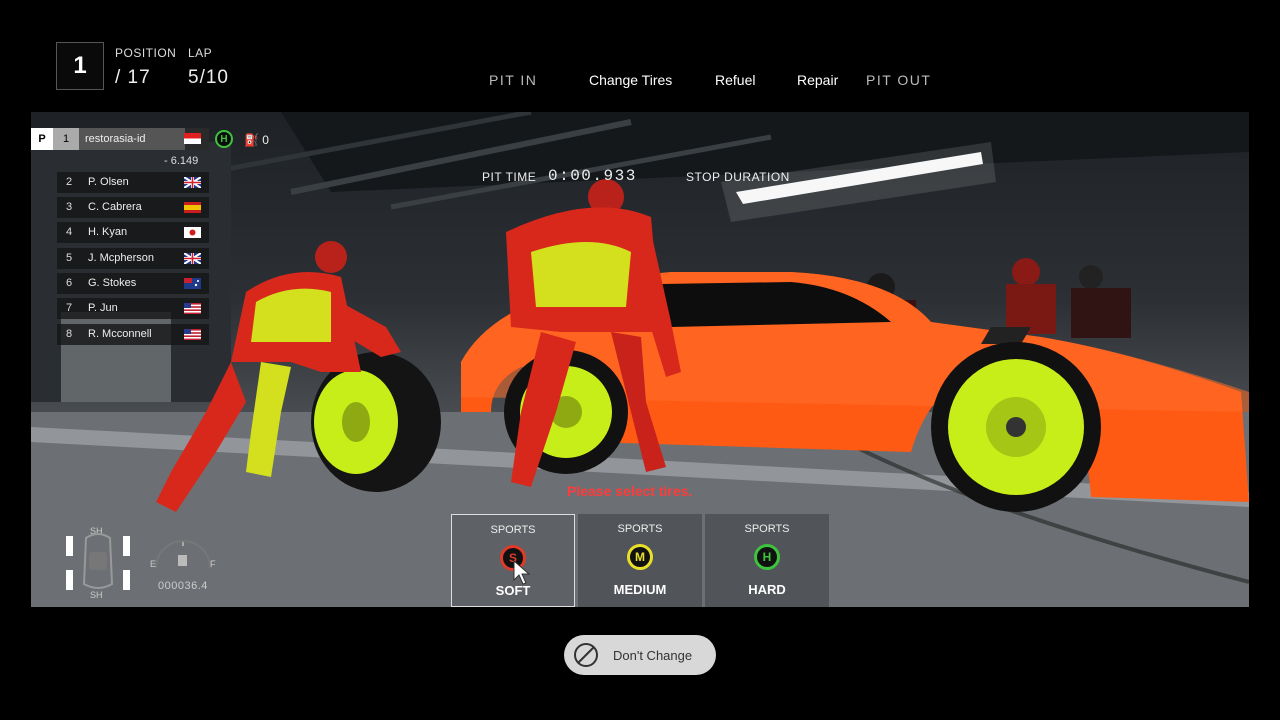 Image resolution: width=1280 pixels, height=720 pixels. What do you see at coordinates (108, 232) in the screenshot?
I see `row-name: H. Kyan` at bounding box center [108, 232].